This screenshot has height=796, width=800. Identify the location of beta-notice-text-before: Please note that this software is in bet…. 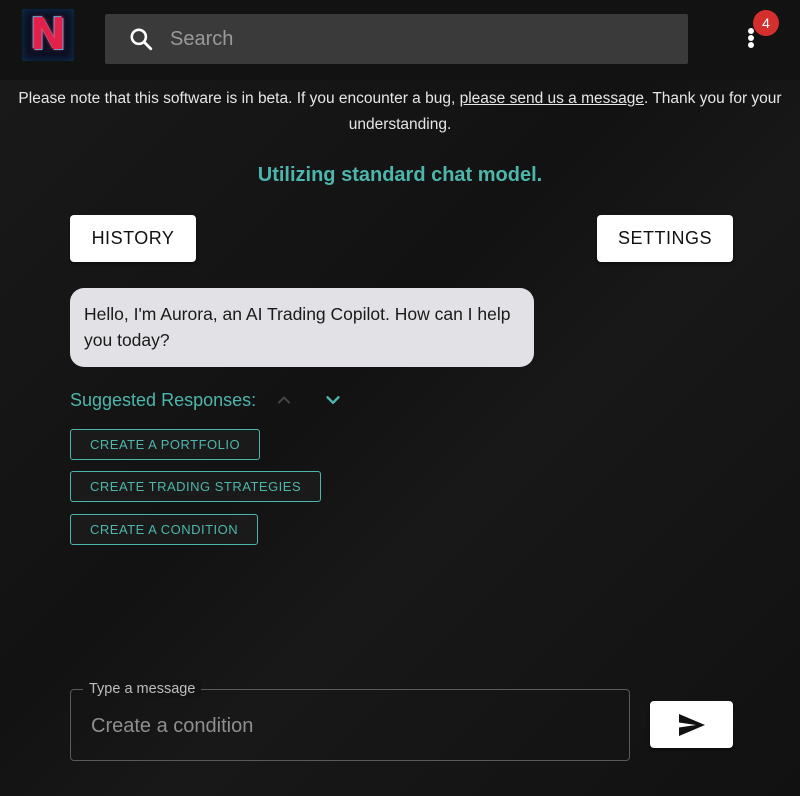
(239, 98).